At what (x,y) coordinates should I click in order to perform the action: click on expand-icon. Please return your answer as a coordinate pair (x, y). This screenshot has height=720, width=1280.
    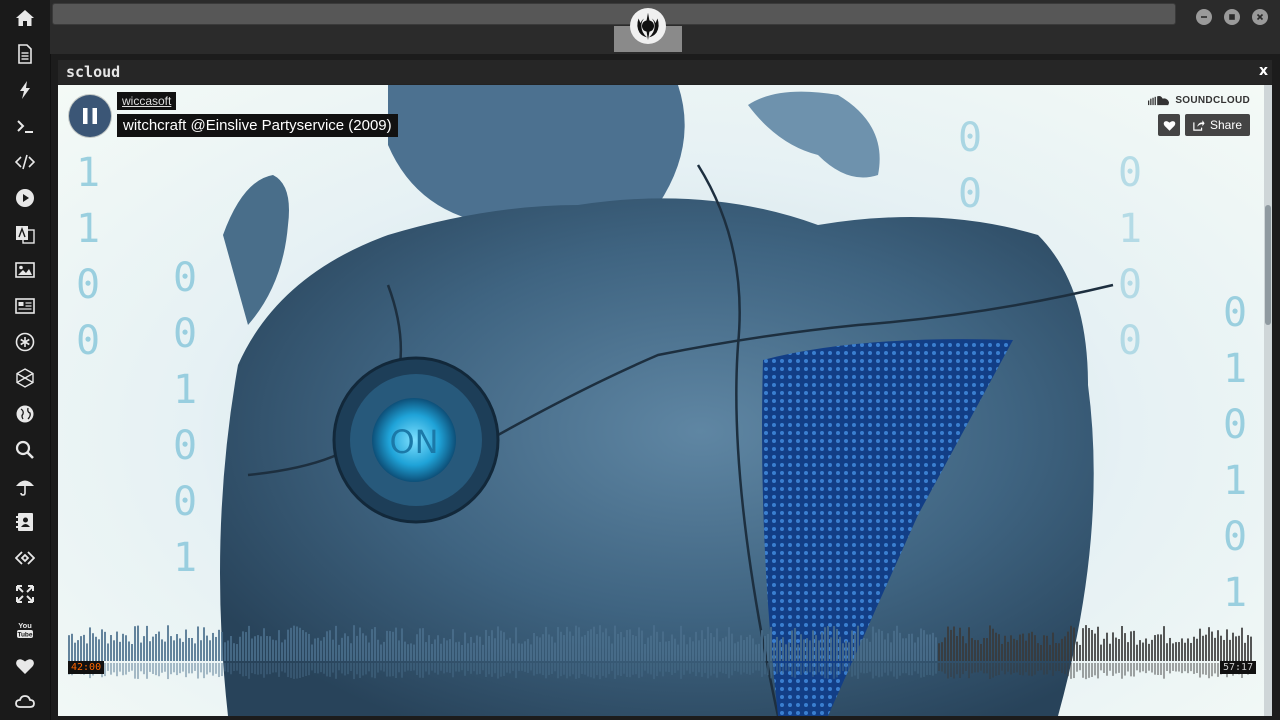
    Looking at the image, I should click on (25, 594).